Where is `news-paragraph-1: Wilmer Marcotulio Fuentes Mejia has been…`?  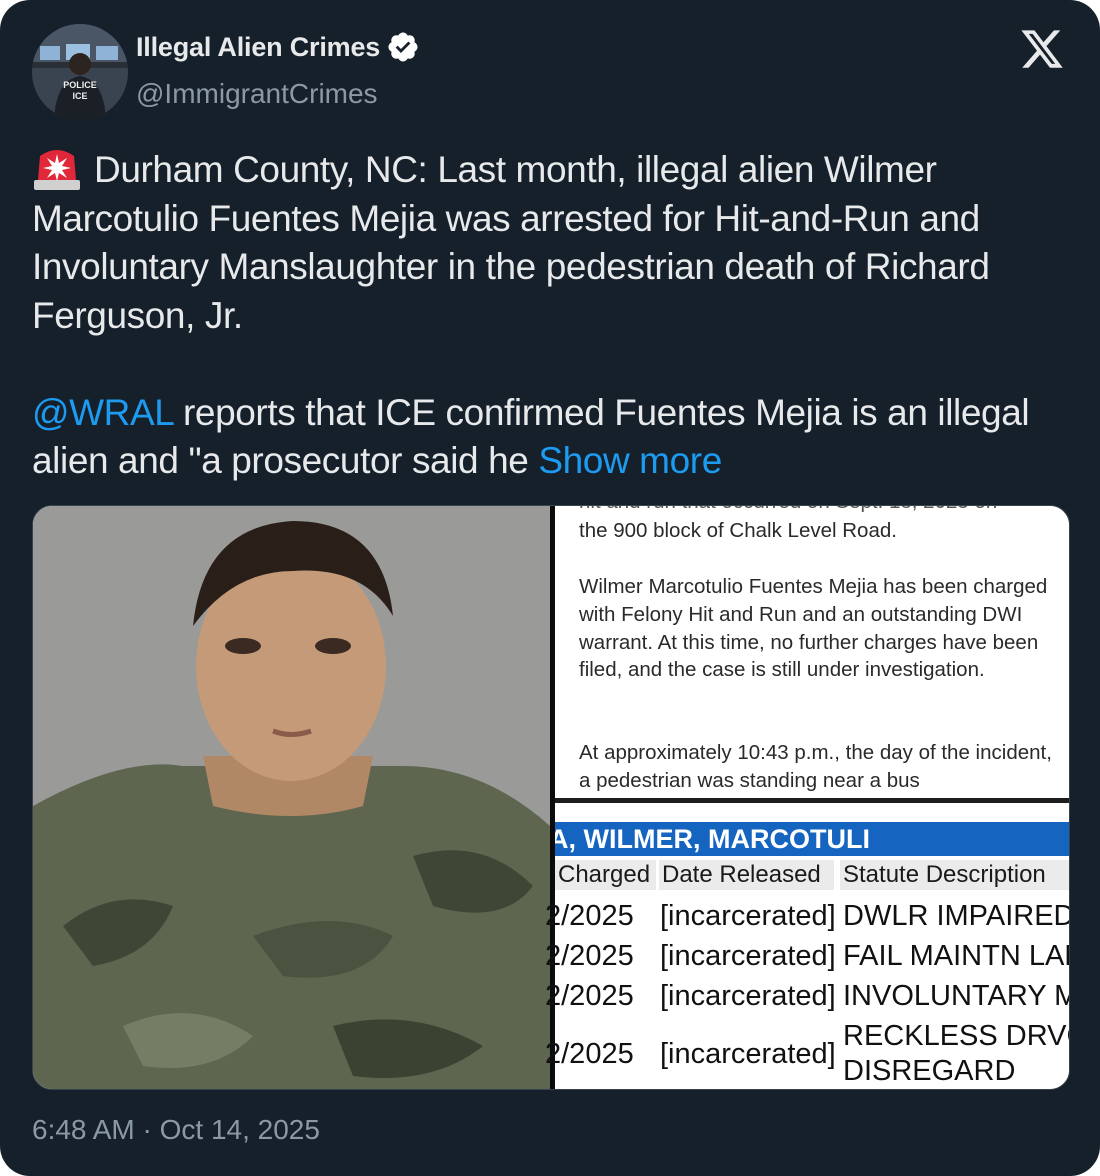
news-paragraph-1: Wilmer Marcotulio Fuentes Mejia has been… is located at coordinates (813, 628).